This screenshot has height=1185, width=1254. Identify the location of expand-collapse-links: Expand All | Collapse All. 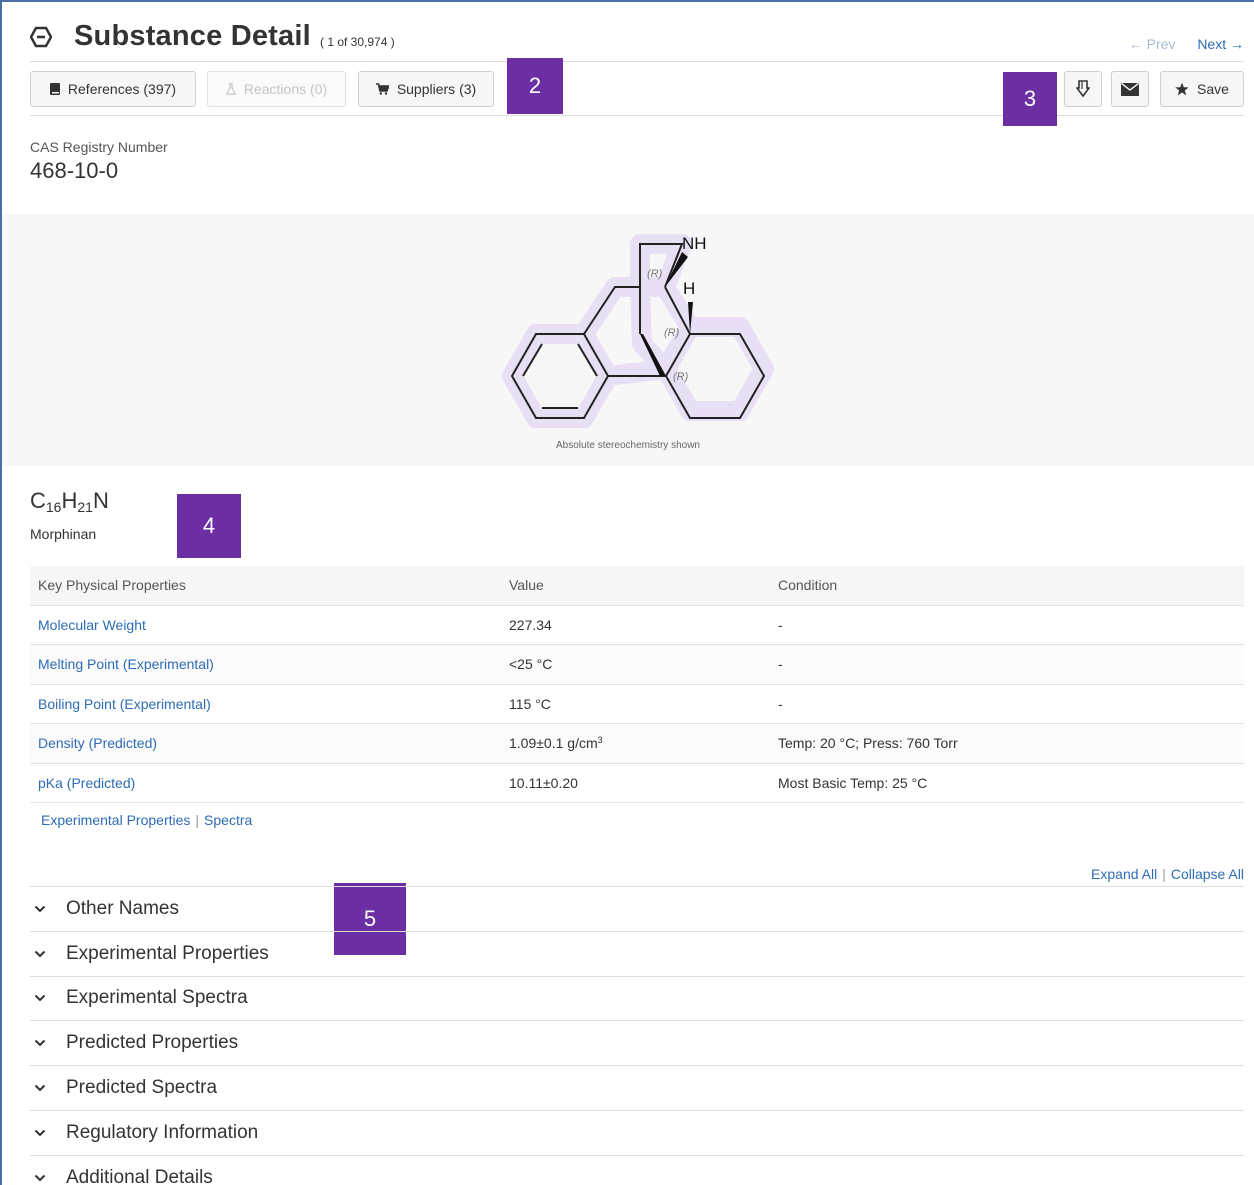
(1167, 874).